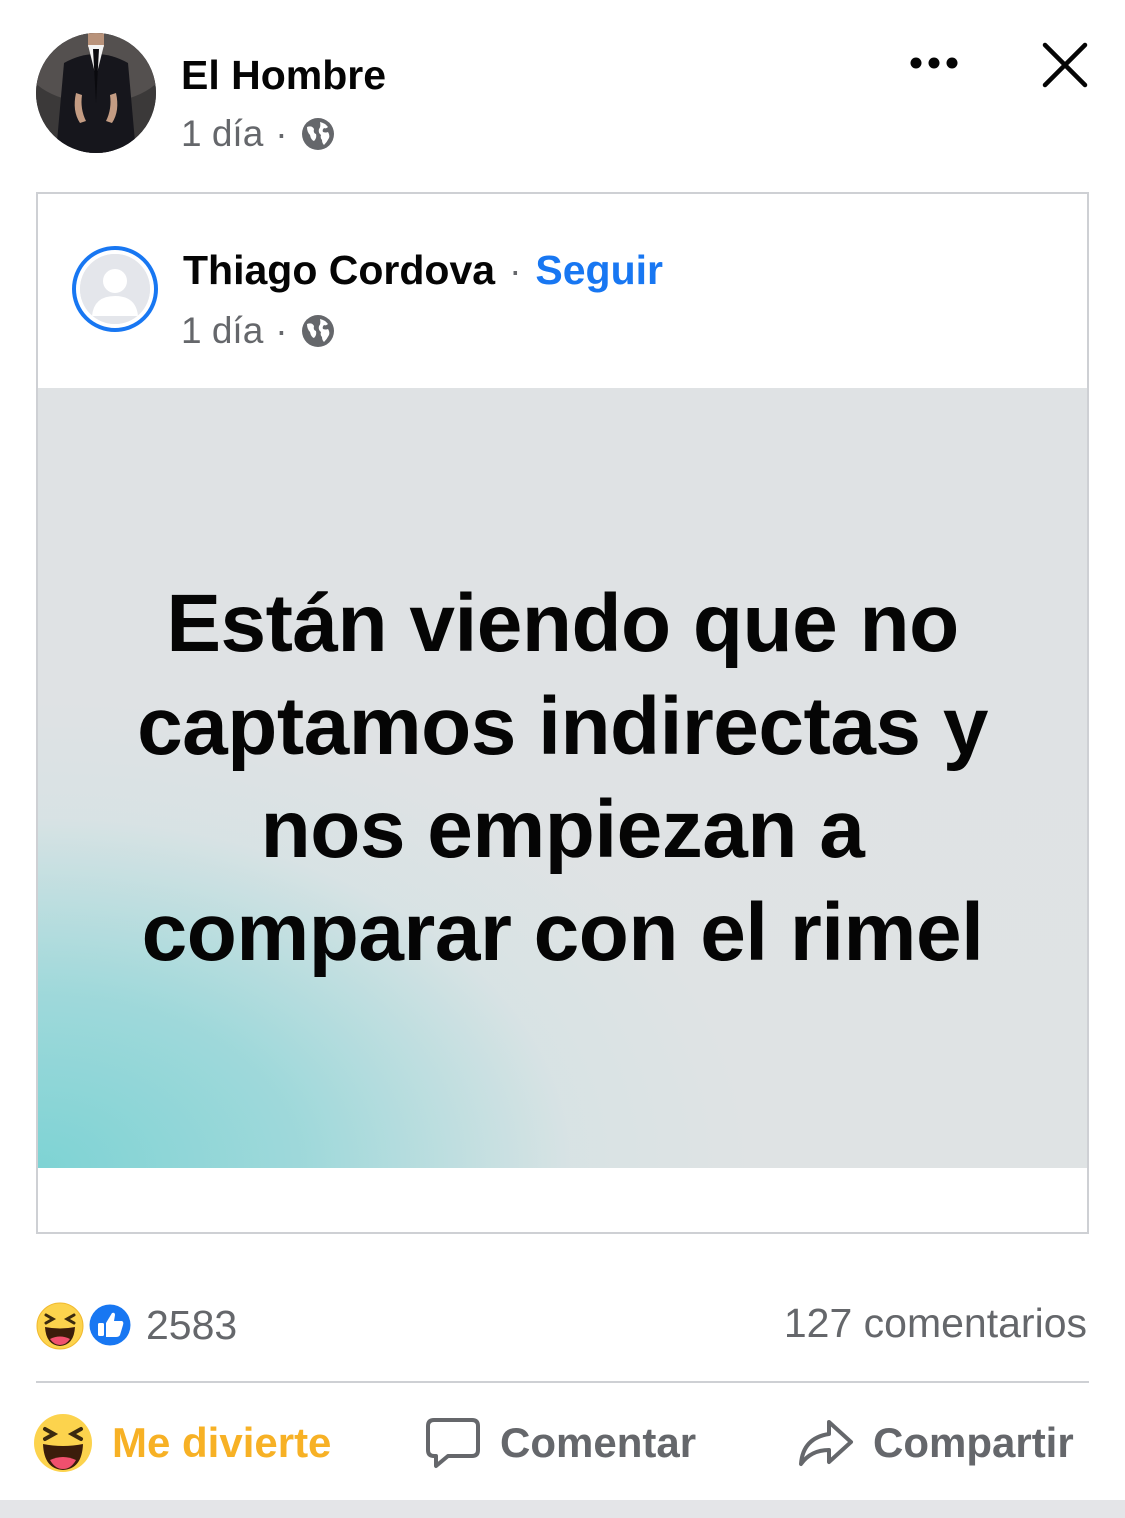 Image resolution: width=1125 pixels, height=1518 pixels. What do you see at coordinates (222, 134) in the screenshot?
I see `post-timestamp: 1 día` at bounding box center [222, 134].